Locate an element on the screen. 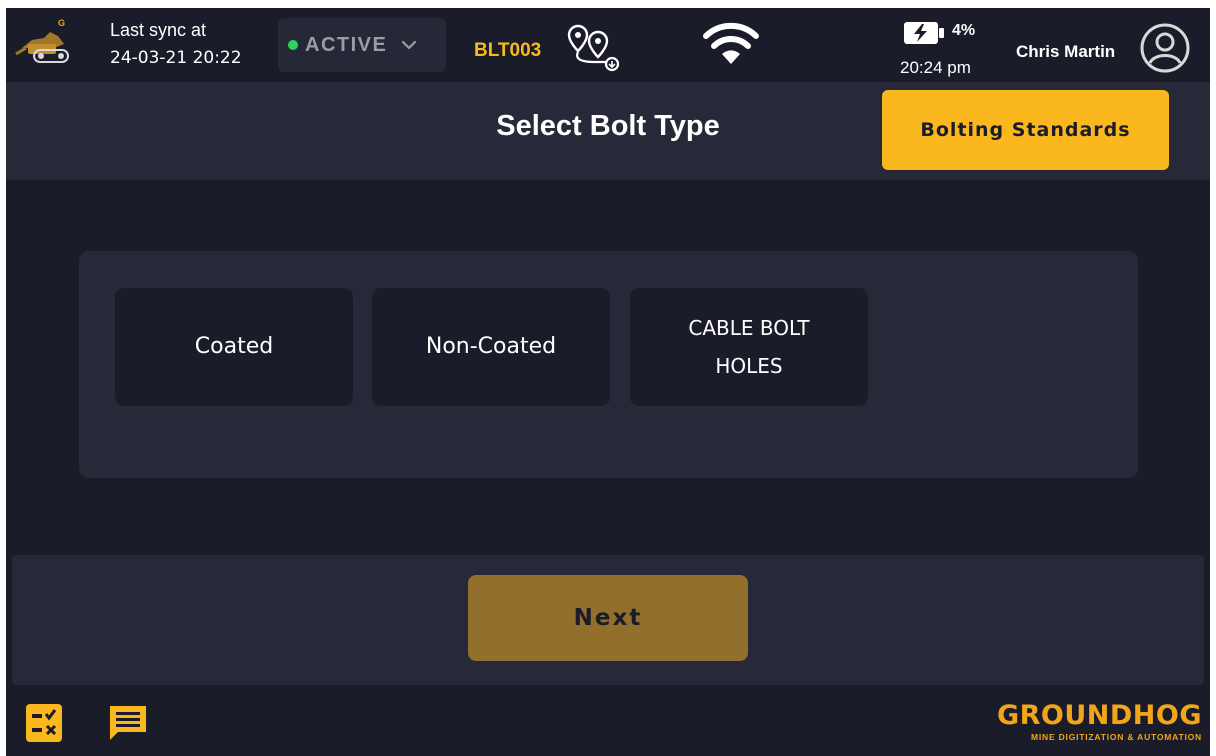 The image size is (1216, 756). message-icon is located at coordinates (128, 724).